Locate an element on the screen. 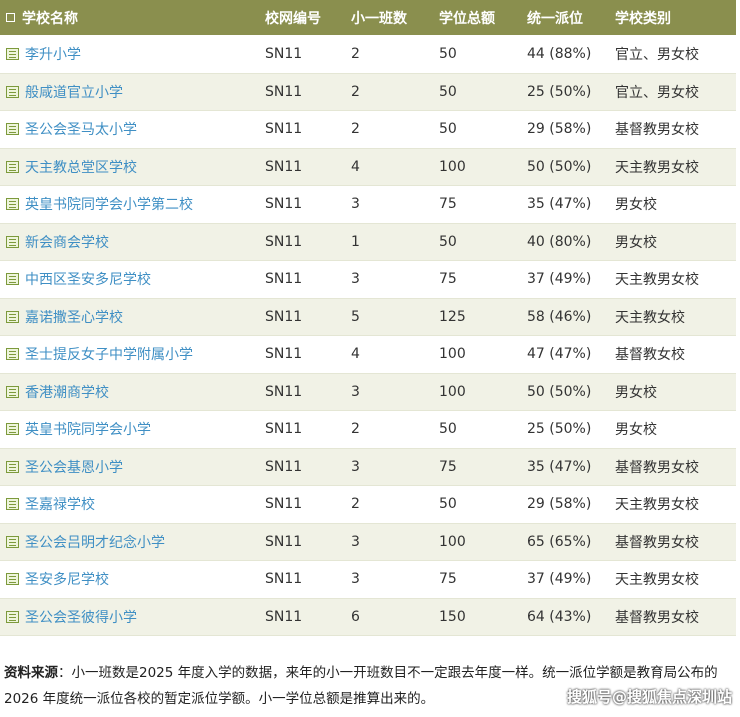  school-name-cell: 圣嘉禄学校 is located at coordinates (132, 504).